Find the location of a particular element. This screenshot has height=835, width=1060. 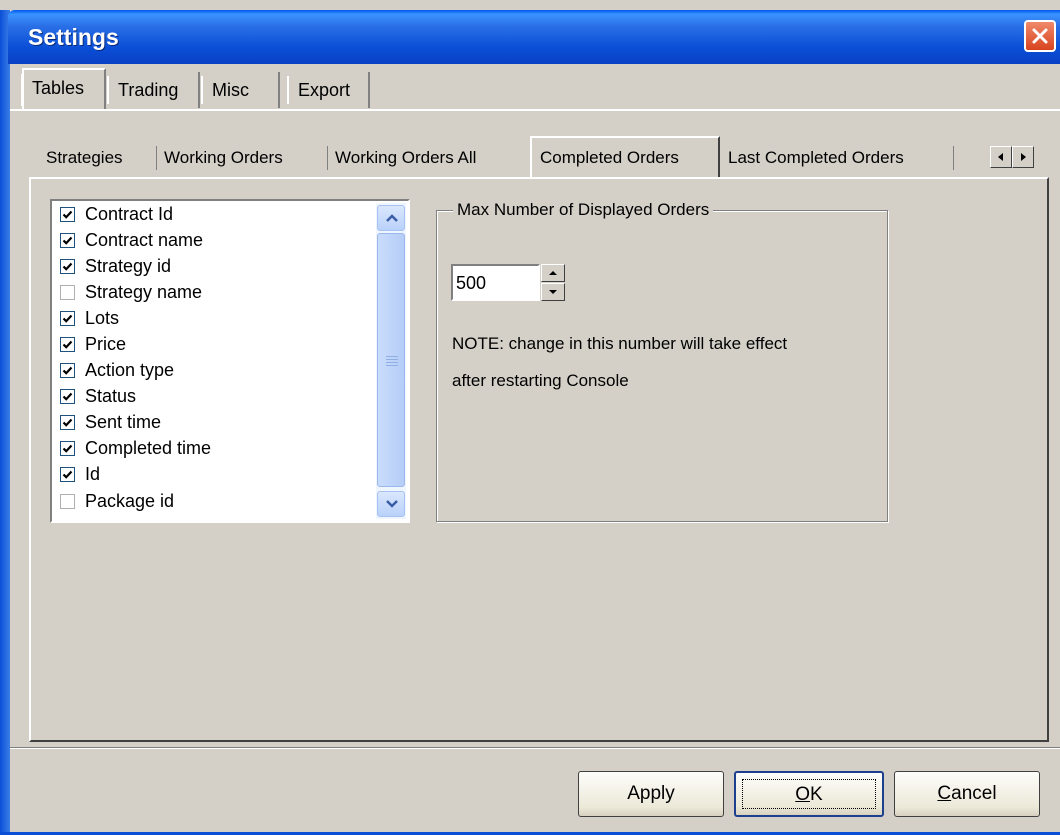

spin-down-icon is located at coordinates (553, 292).